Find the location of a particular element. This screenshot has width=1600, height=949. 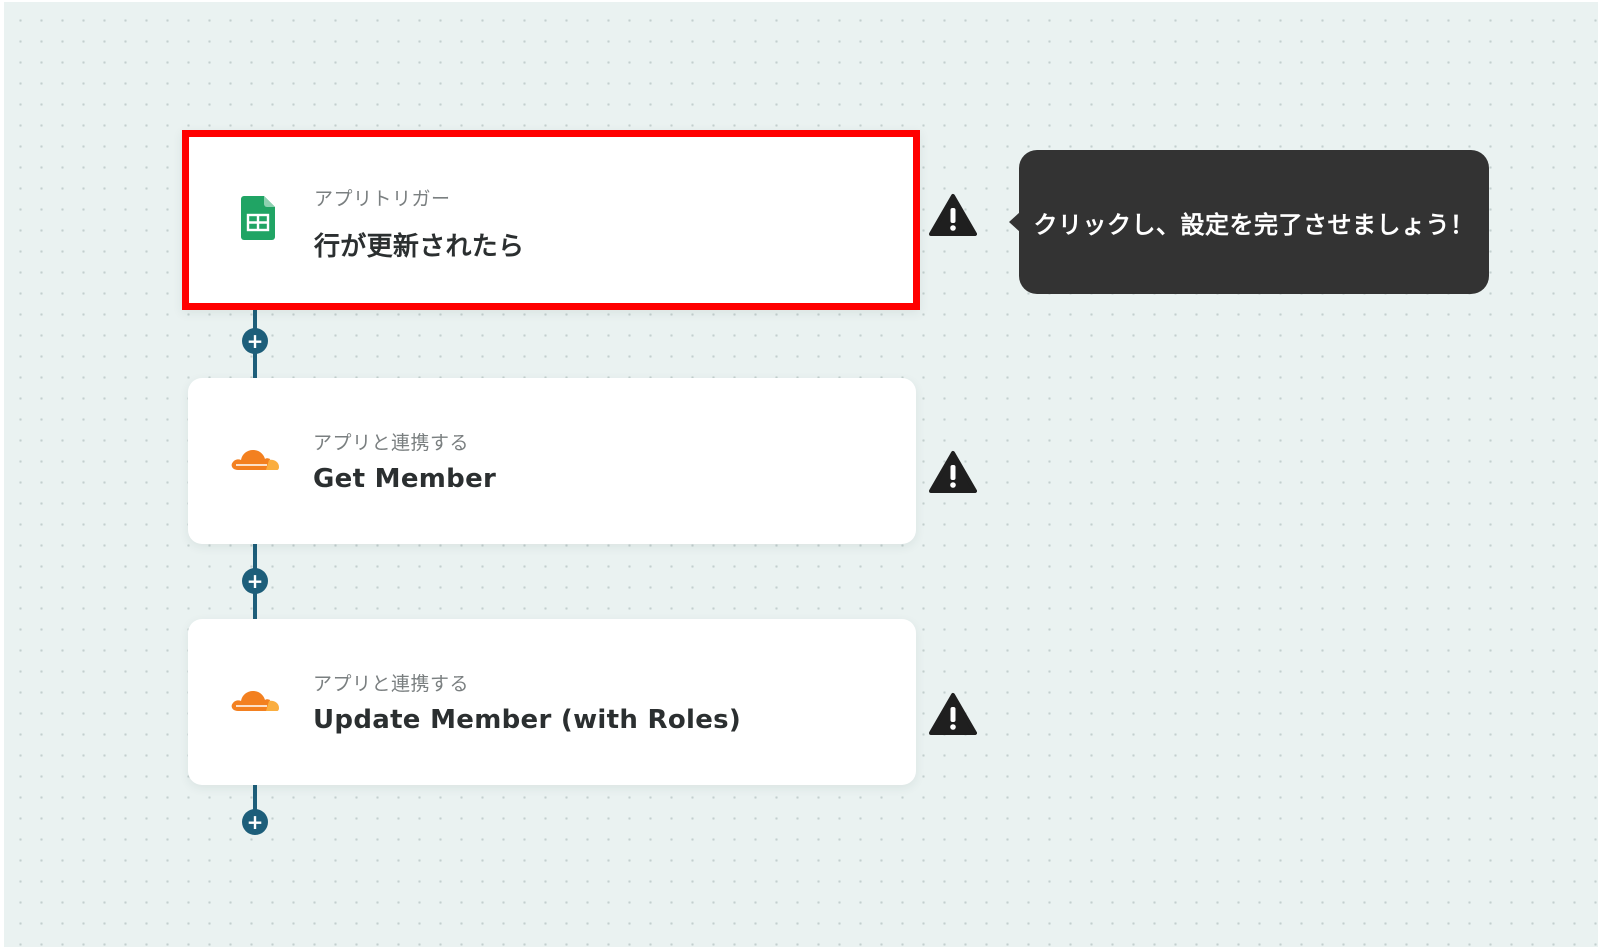

step-card-trigger: アプリトリガー 行が更新されたら is located at coordinates (551, 220).